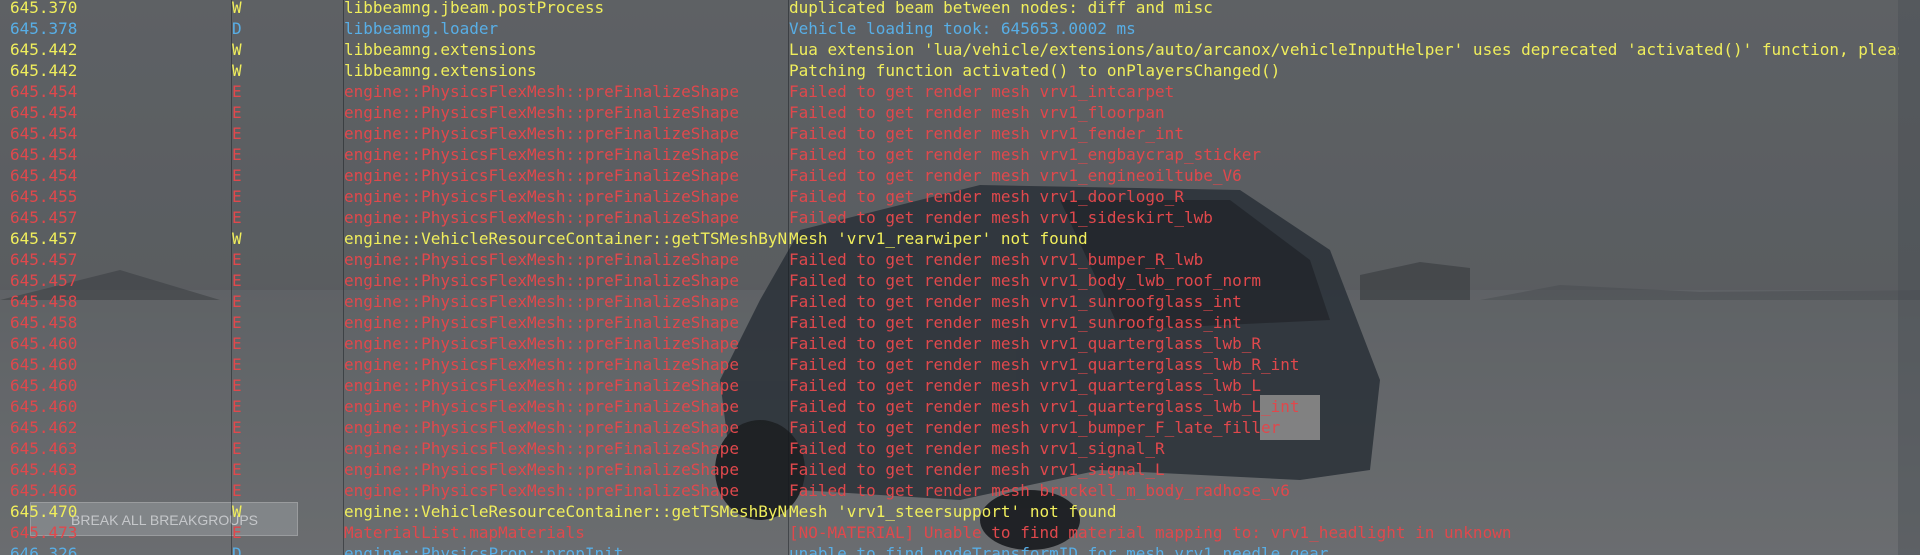 The height and width of the screenshot is (555, 1920). I want to click on log-time: 645.378, so click(44, 28).